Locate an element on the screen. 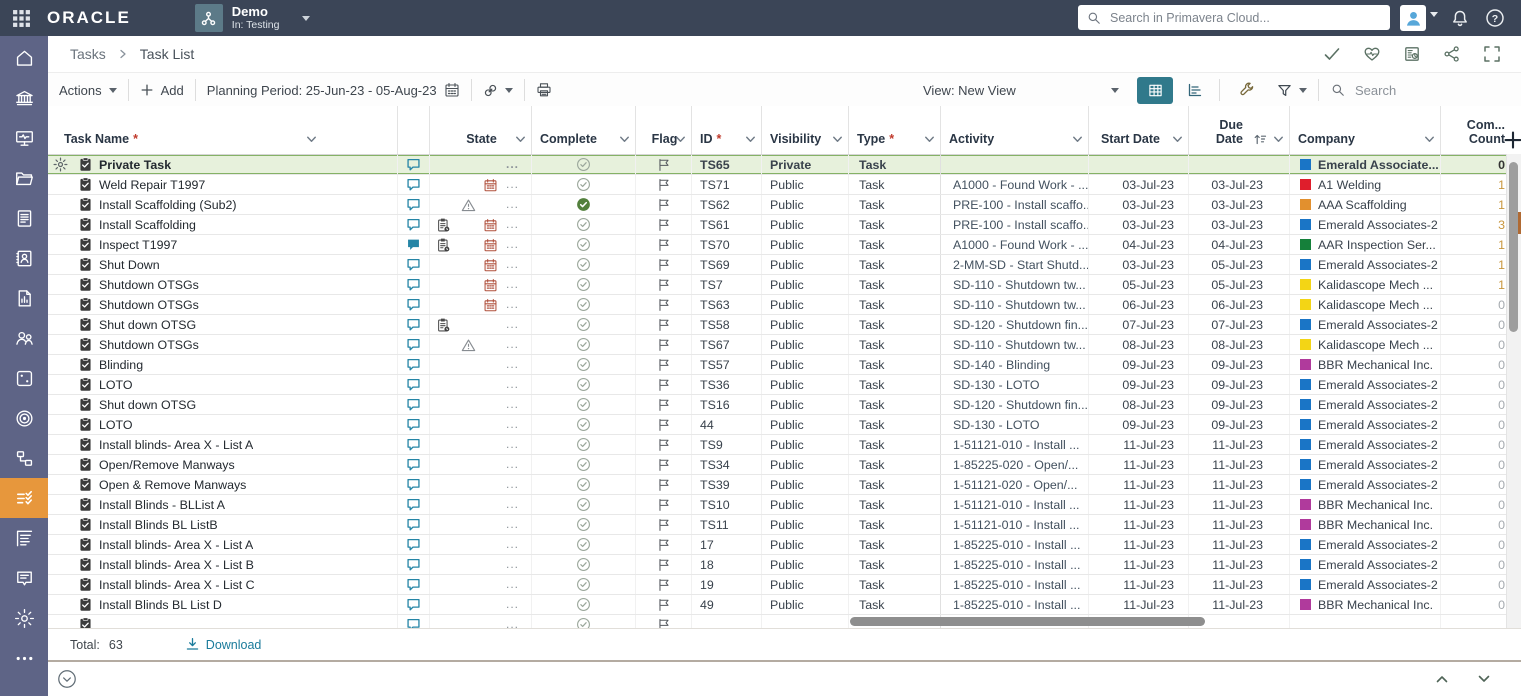  col-header-start-date: Start Date is located at coordinates (1139, 130).